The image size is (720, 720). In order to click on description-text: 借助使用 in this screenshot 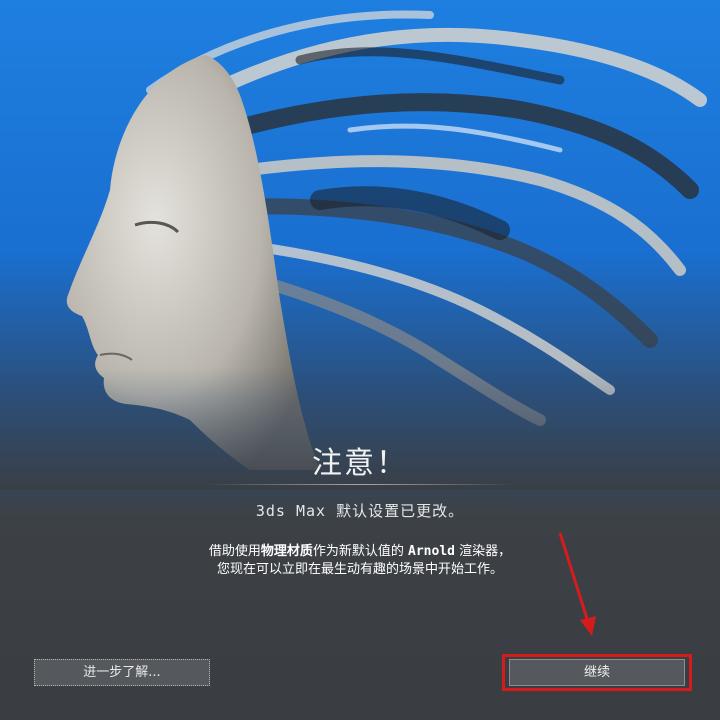, I will do `click(234, 551)`.